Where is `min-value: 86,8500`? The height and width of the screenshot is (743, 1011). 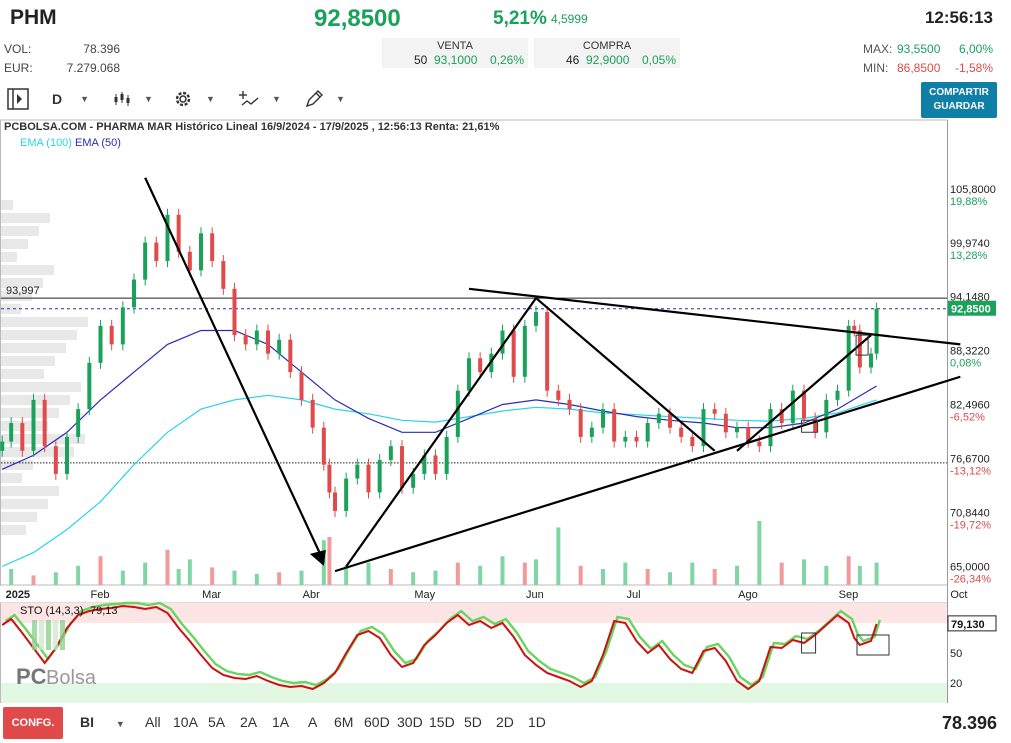
min-value: 86,8500 is located at coordinates (919, 68).